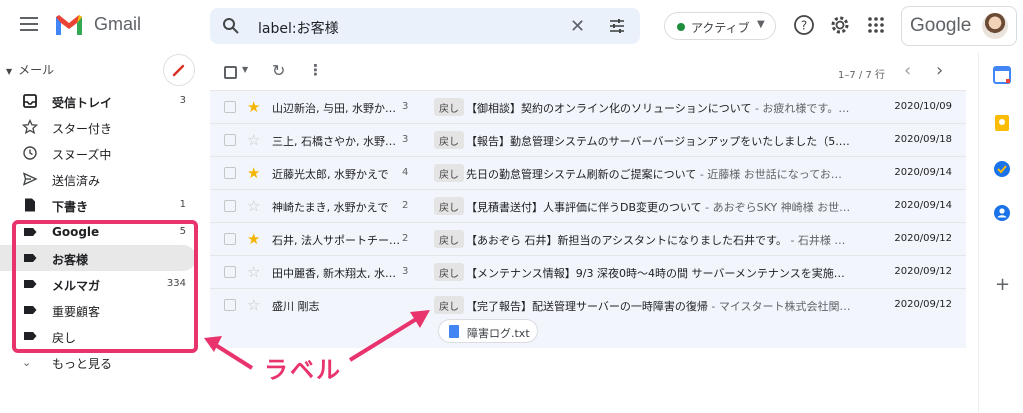 This screenshot has height=413, width=1023. Describe the element at coordinates (959, 26) in the screenshot. I see `account-switcher: Google` at that location.